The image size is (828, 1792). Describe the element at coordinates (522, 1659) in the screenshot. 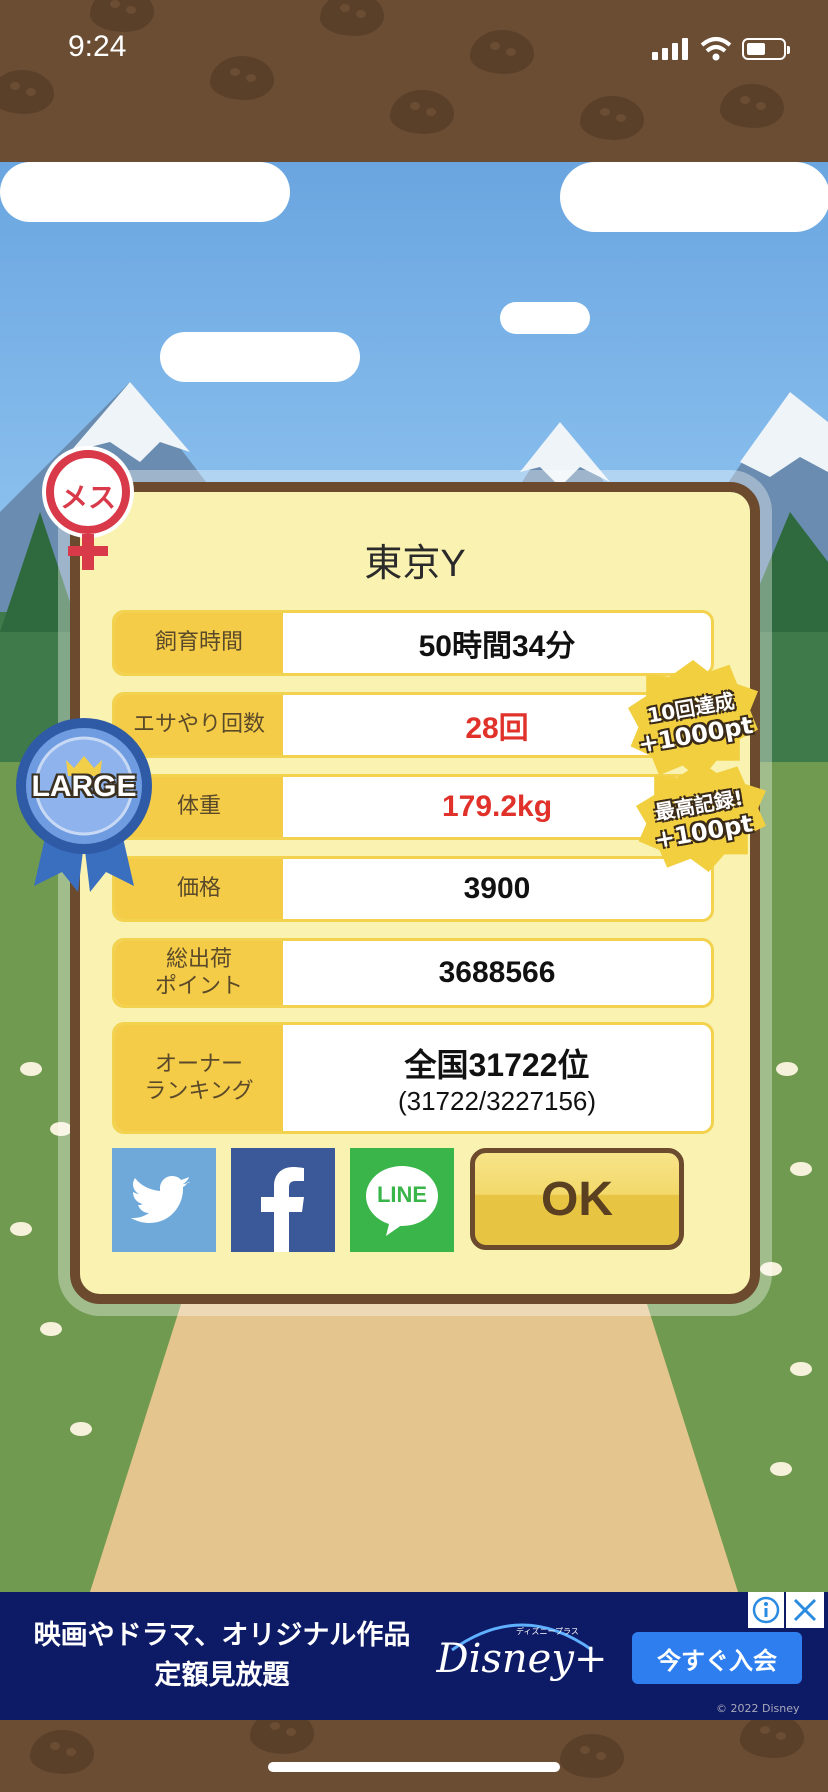

I see `ad-brand: Disney+` at that location.